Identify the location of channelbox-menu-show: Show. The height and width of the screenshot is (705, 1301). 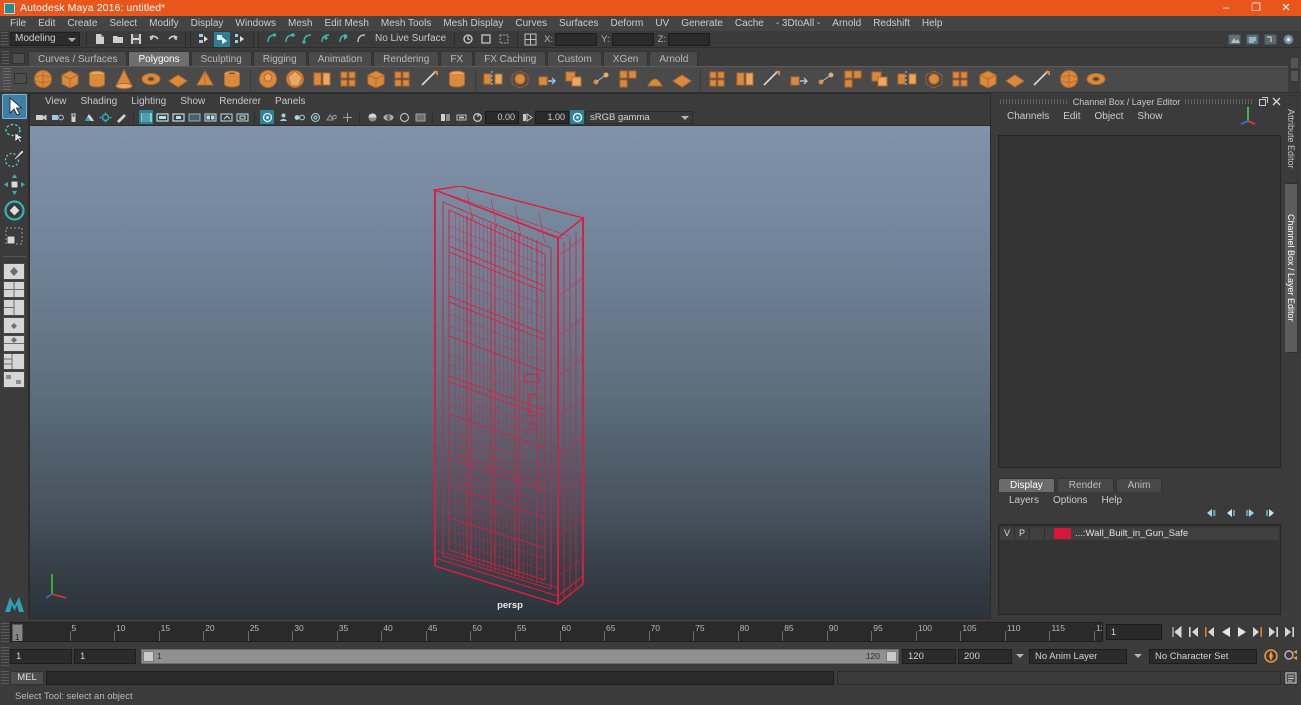
(1149, 116).